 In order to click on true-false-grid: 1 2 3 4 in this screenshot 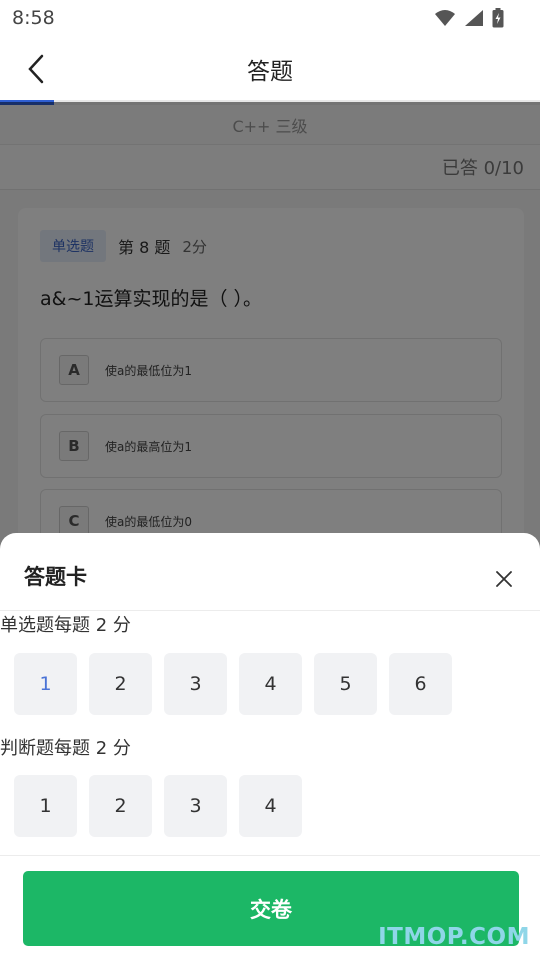, I will do `click(158, 806)`.